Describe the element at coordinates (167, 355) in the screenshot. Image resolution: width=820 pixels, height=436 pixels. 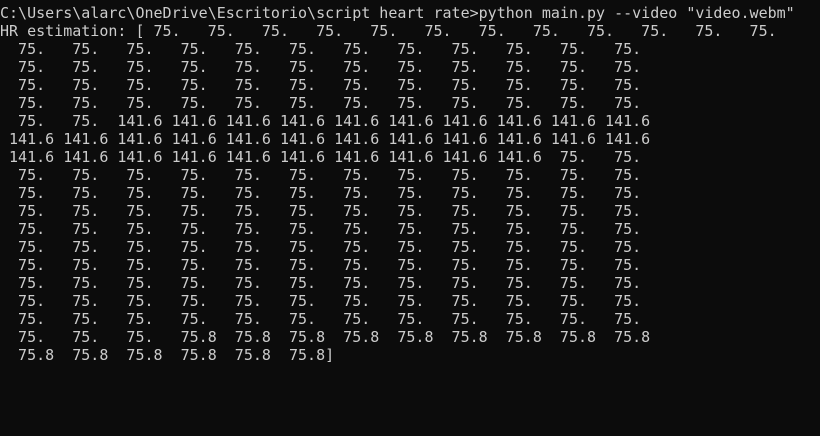
I see `output-line: 75.8 75.8 75.8 75.8 75.8 75.8]` at that location.